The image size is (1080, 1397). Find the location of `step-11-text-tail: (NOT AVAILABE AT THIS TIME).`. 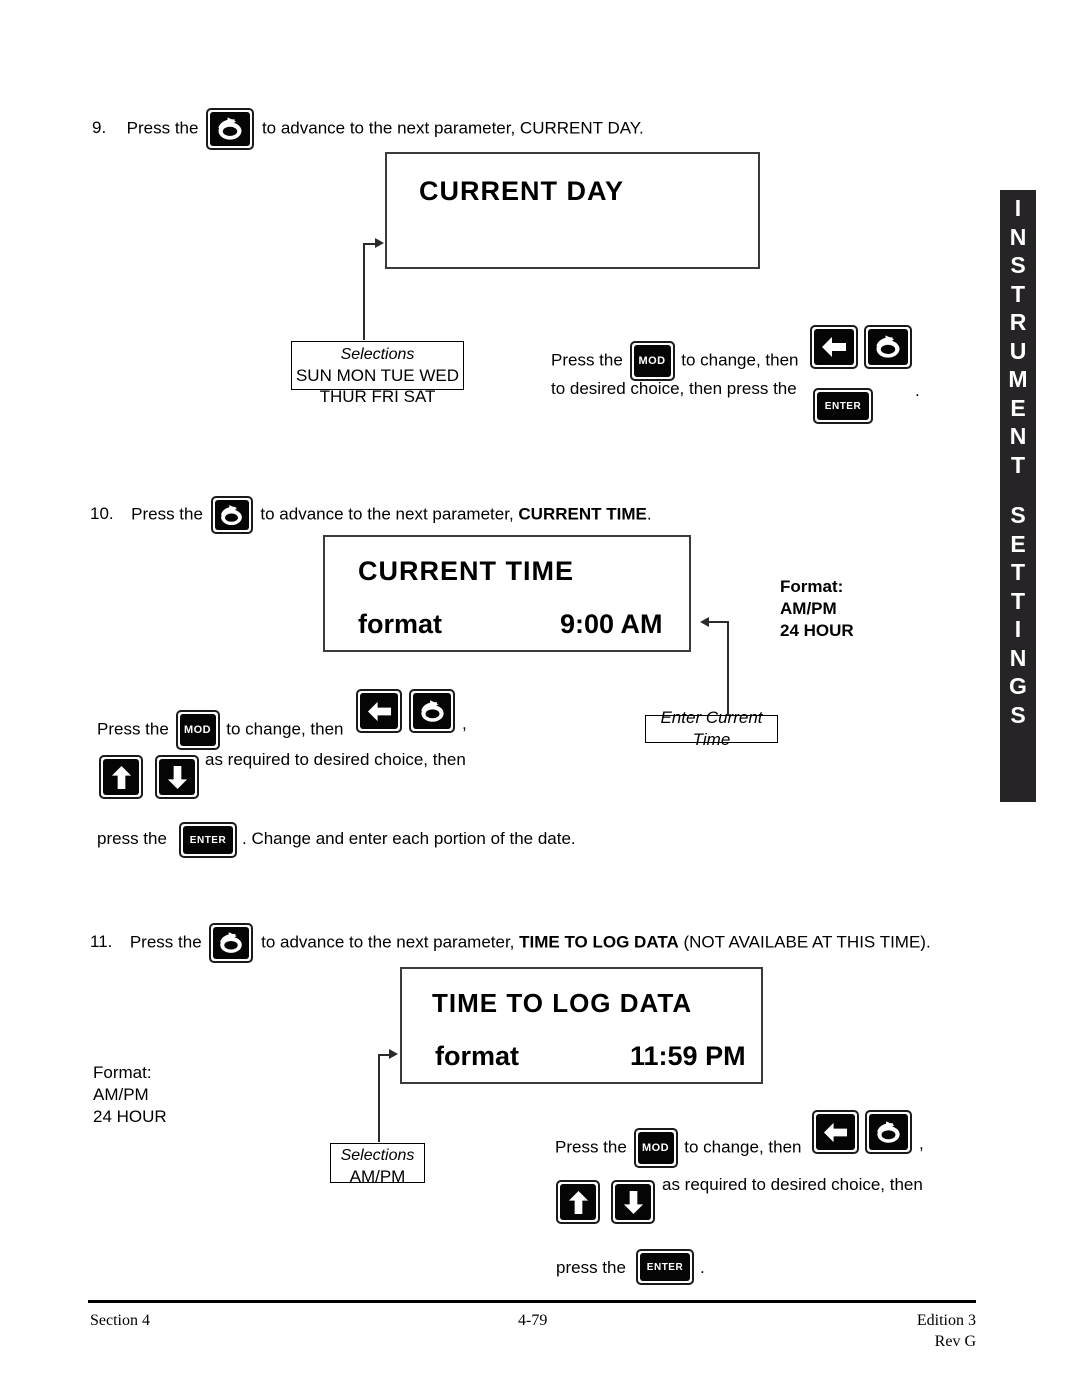

step-11-text-tail: (NOT AVAILABE AT THIS TIME). is located at coordinates (807, 942).